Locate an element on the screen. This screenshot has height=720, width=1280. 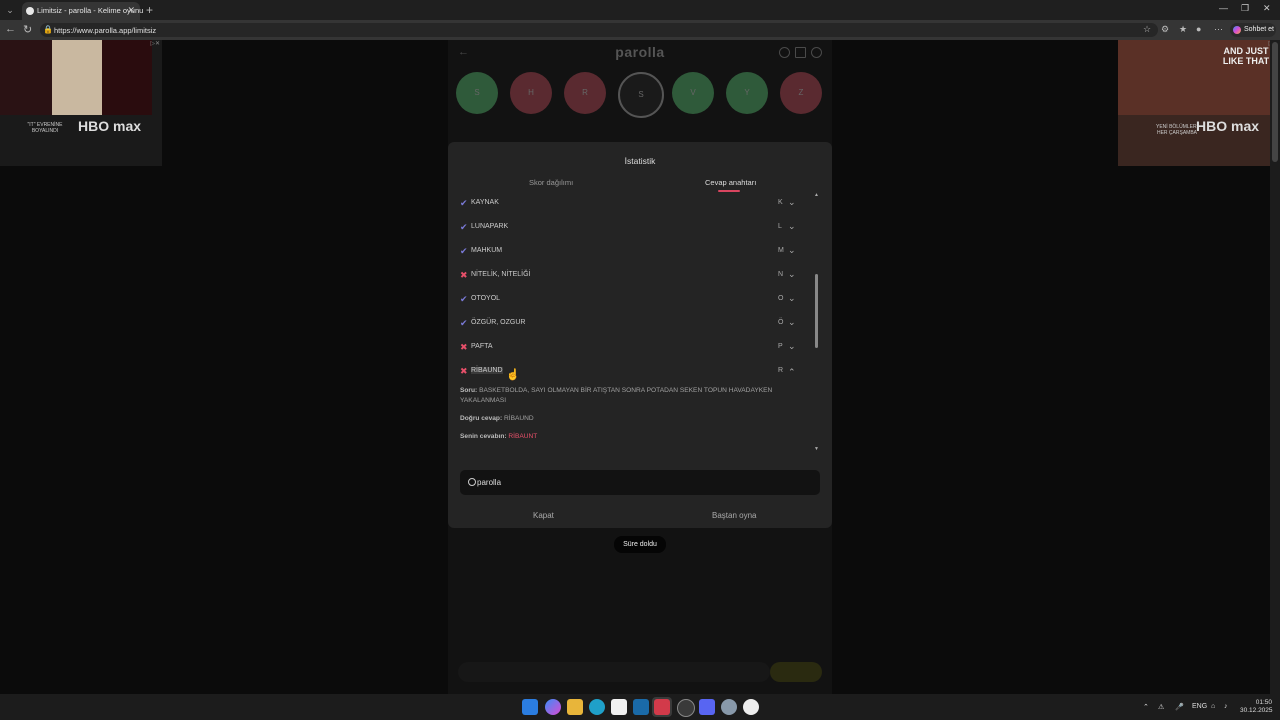
tray-network-icon: ⚠ is located at coordinates (1161, 707).